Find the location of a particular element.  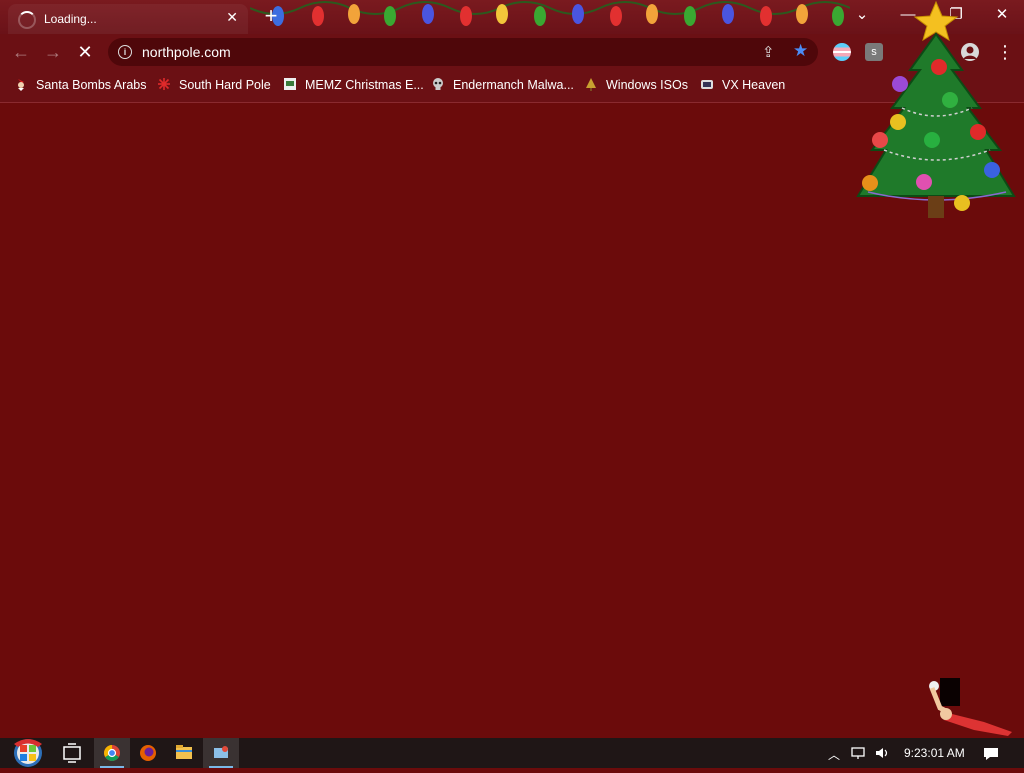

christmas-lights-decoration is located at coordinates (550, 13).